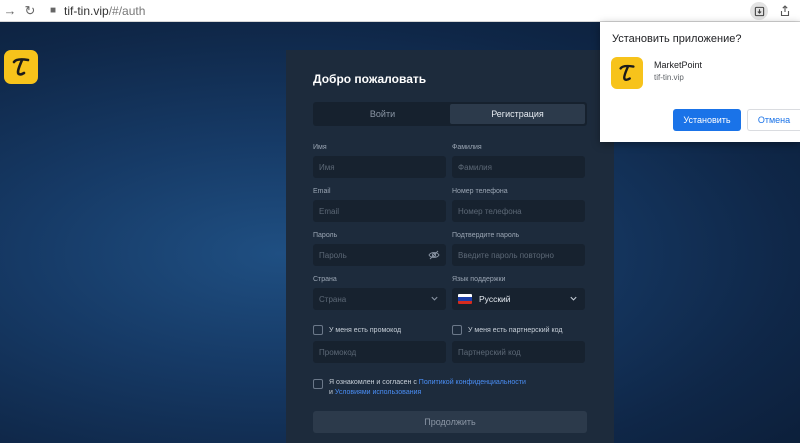 This screenshot has width=800, height=443. Describe the element at coordinates (457, 330) in the screenshot. I see `partner-checkbox` at that location.